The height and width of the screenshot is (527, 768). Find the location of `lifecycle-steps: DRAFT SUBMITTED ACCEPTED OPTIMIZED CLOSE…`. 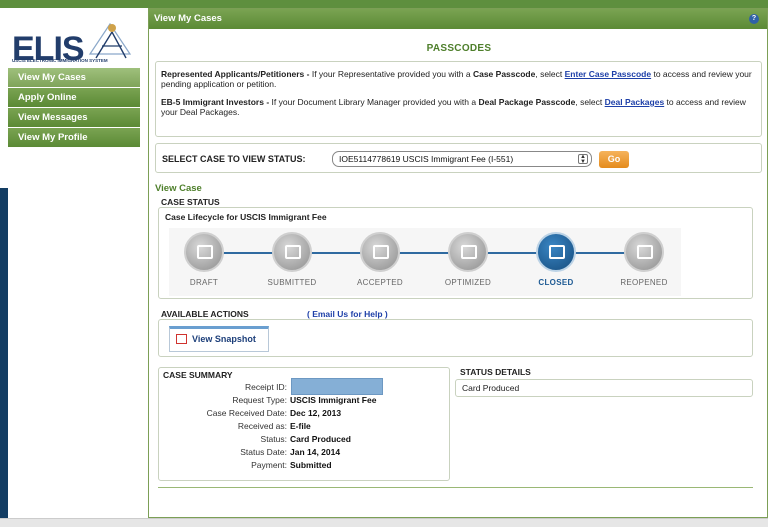

lifecycle-steps: DRAFT SUBMITTED ACCEPTED OPTIMIZED CLOSE… is located at coordinates (425, 262).